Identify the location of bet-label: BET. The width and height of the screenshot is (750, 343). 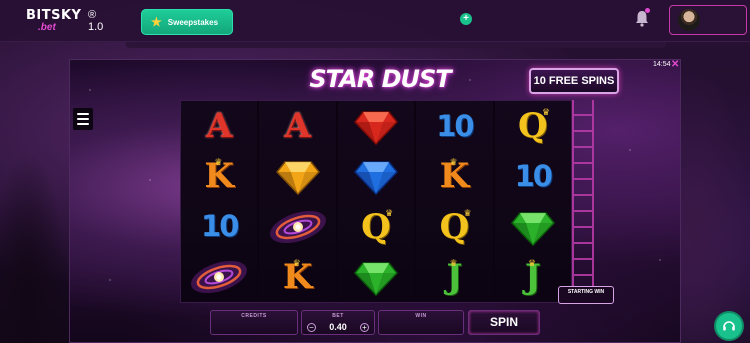
(338, 316).